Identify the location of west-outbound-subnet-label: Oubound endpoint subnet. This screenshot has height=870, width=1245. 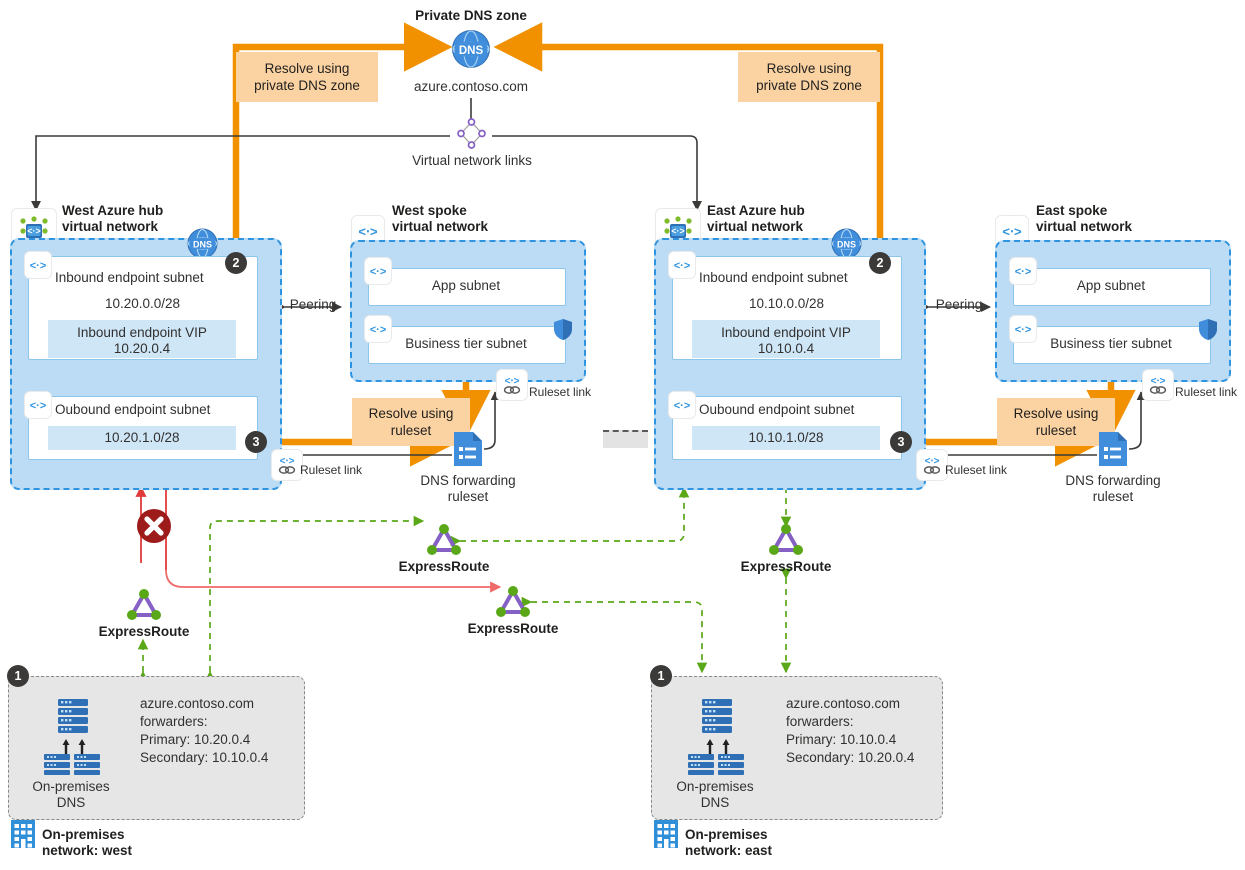
(133, 409).